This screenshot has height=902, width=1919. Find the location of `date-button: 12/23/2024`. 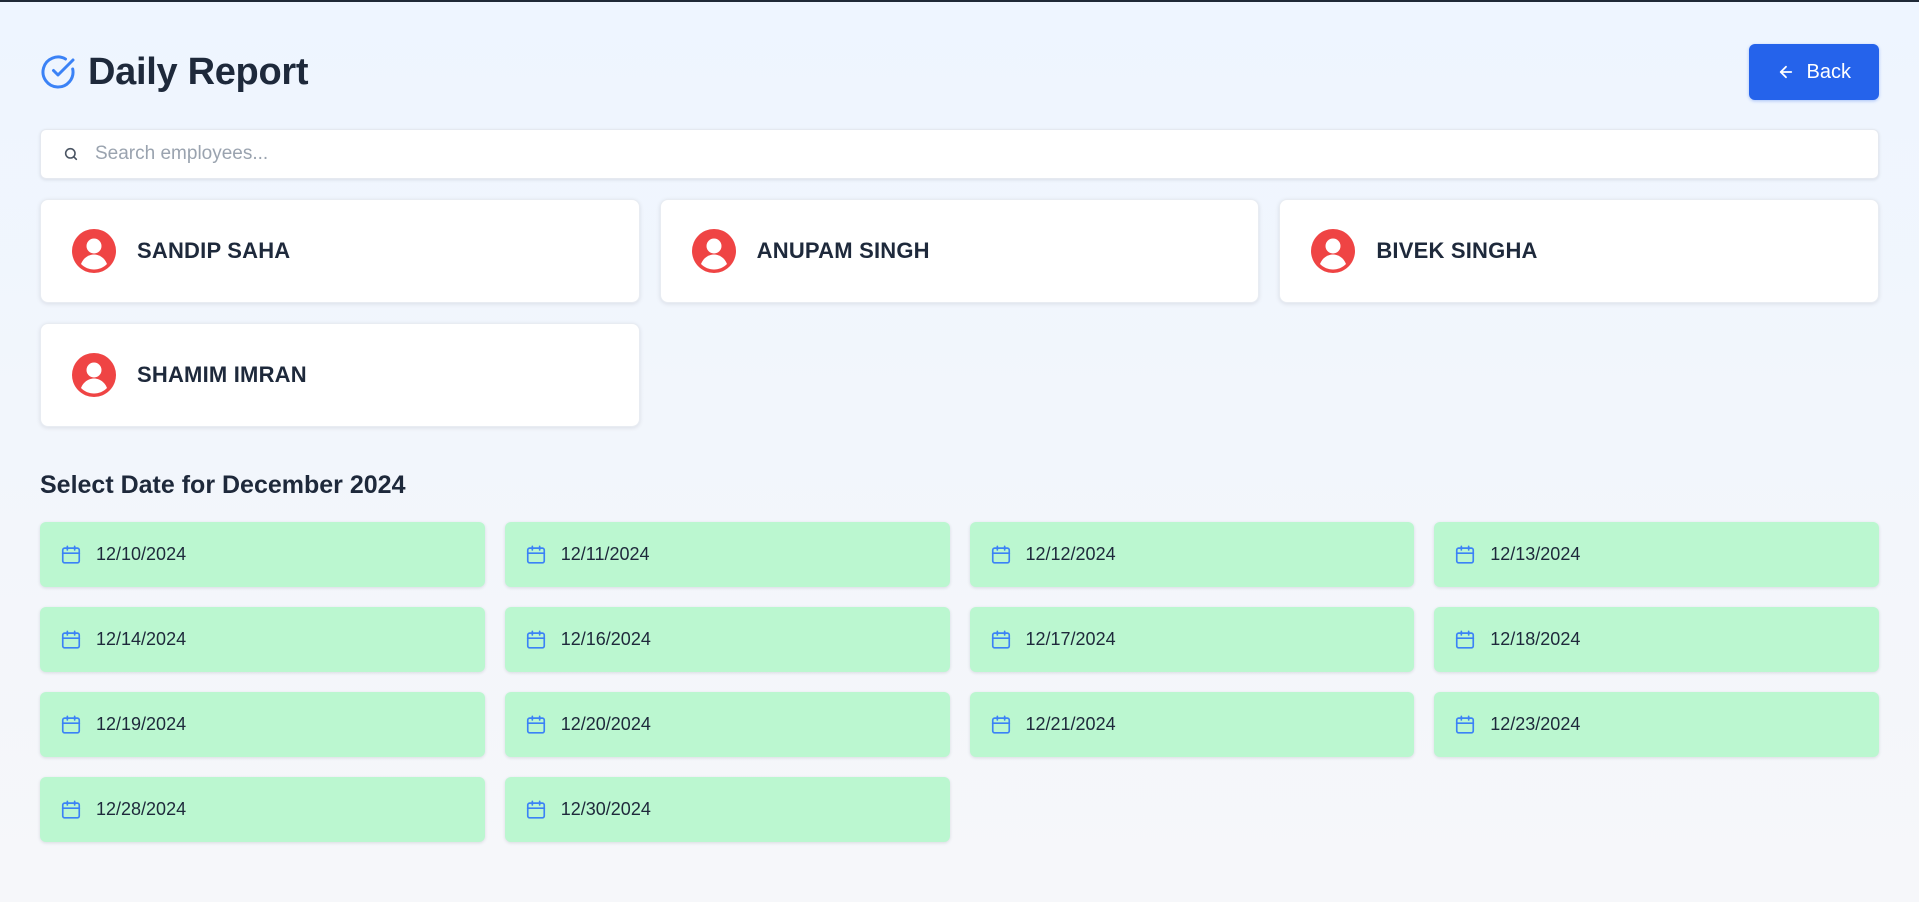

date-button: 12/23/2024 is located at coordinates (1656, 724).